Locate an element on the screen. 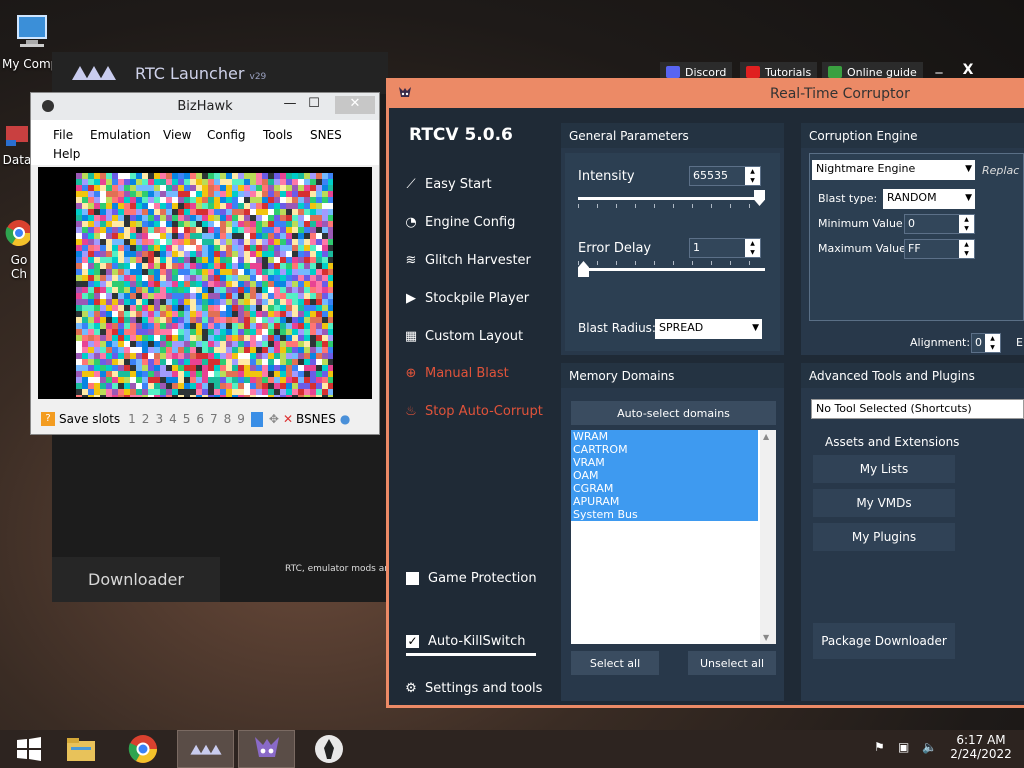 The height and width of the screenshot is (768, 1024). menu-file: File is located at coordinates (63, 135).